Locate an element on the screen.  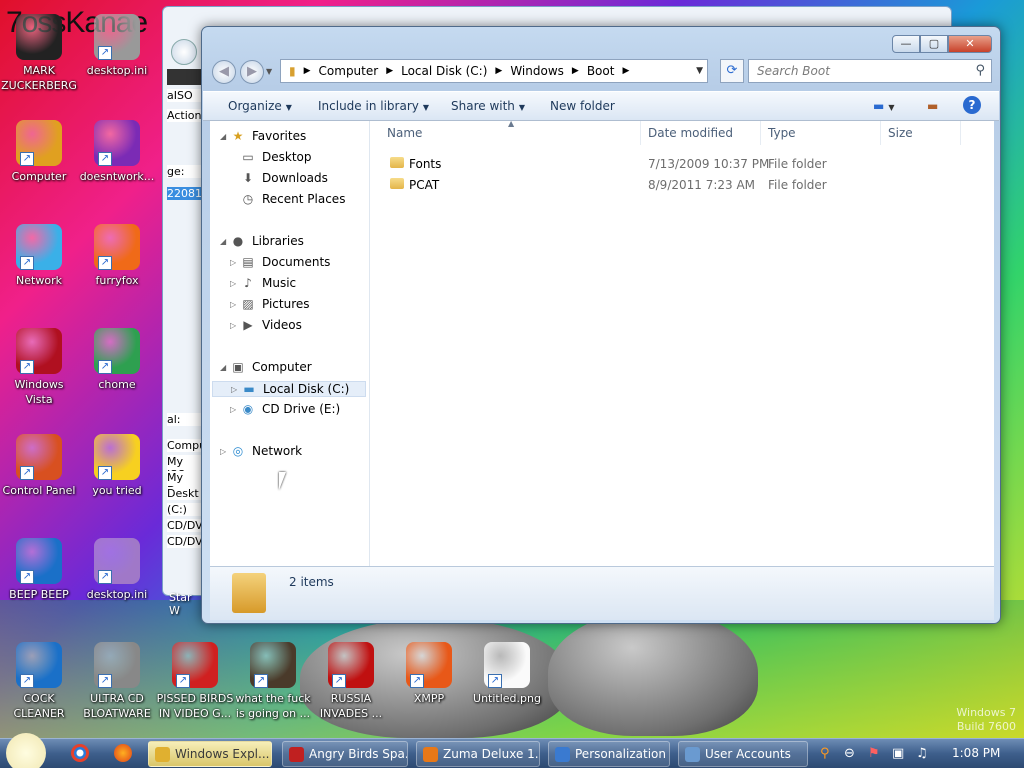
breadcrumb-local-disk: Local Disk (C:) is located at coordinates (444, 71).